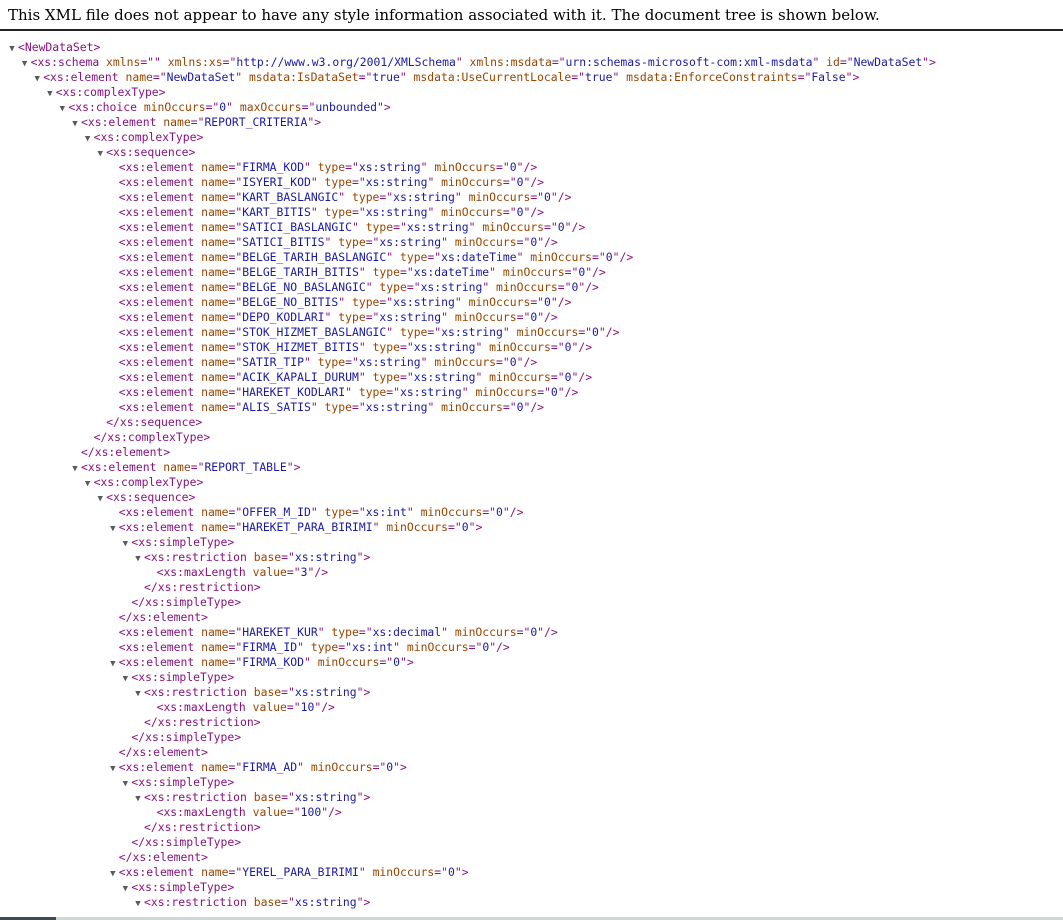  What do you see at coordinates (828, 77) in the screenshot?
I see `xml-attr-value: False` at bounding box center [828, 77].